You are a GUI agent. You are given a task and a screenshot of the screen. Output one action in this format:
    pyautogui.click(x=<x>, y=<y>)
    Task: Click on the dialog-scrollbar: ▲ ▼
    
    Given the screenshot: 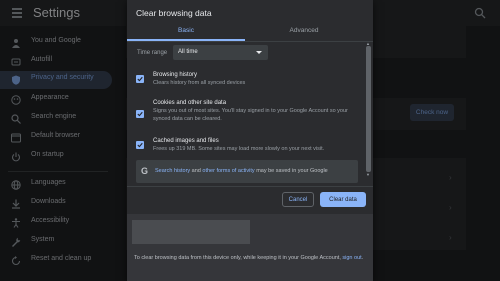 What is the action you would take?
    pyautogui.click(x=368, y=109)
    